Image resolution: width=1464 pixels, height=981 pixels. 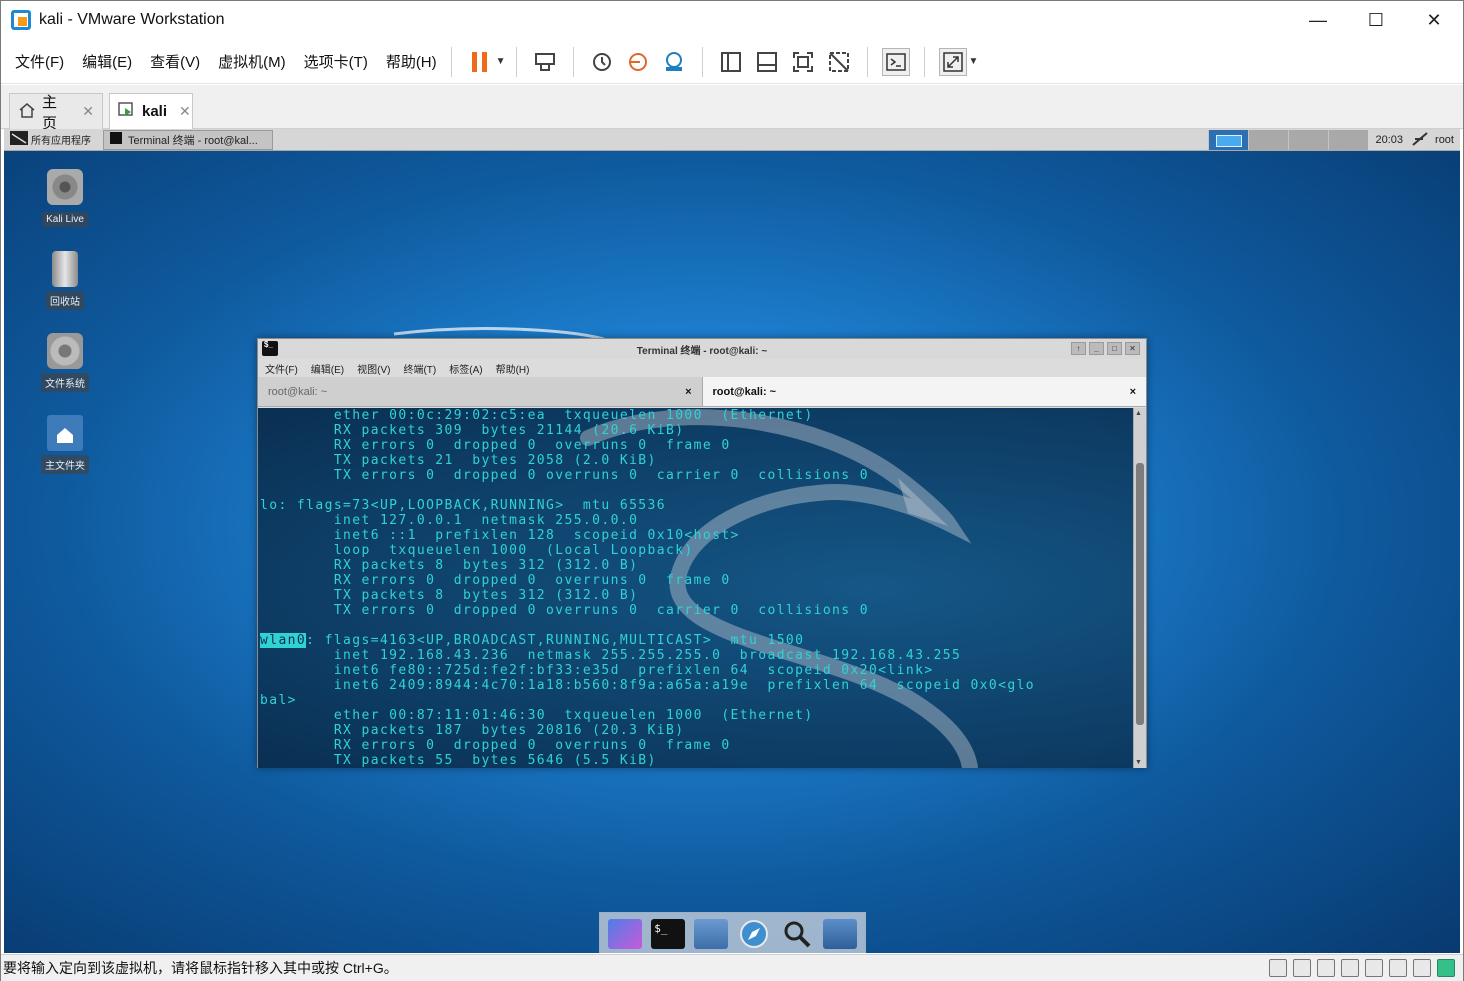 What do you see at coordinates (1302, 968) in the screenshot?
I see `cd-dvd-icon` at bounding box center [1302, 968].